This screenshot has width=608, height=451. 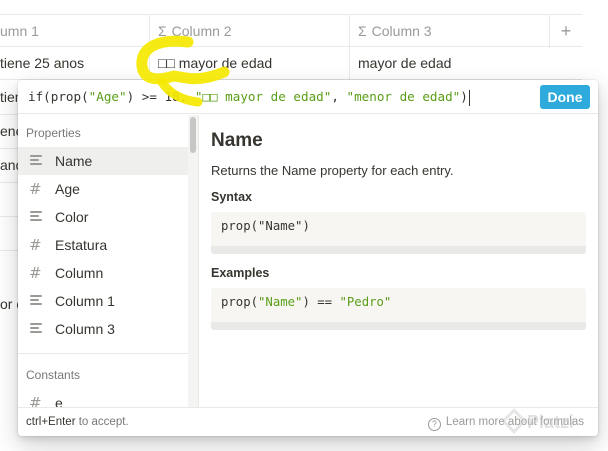 I want to click on done-button: Done, so click(x=565, y=97).